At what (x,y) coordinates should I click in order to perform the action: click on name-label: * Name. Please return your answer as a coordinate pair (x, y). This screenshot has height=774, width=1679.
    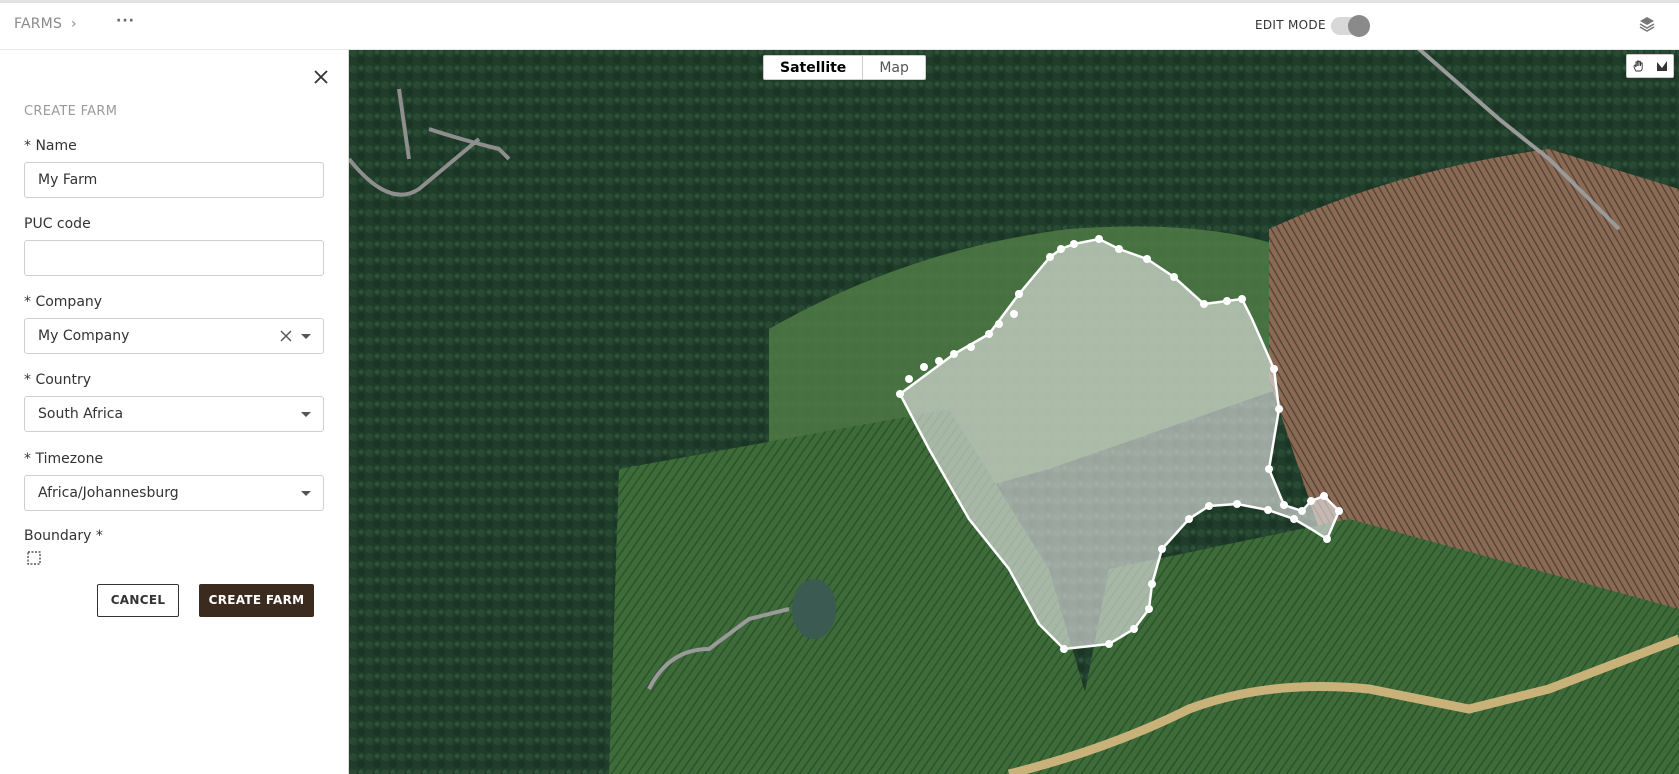
    Looking at the image, I should click on (50, 146).